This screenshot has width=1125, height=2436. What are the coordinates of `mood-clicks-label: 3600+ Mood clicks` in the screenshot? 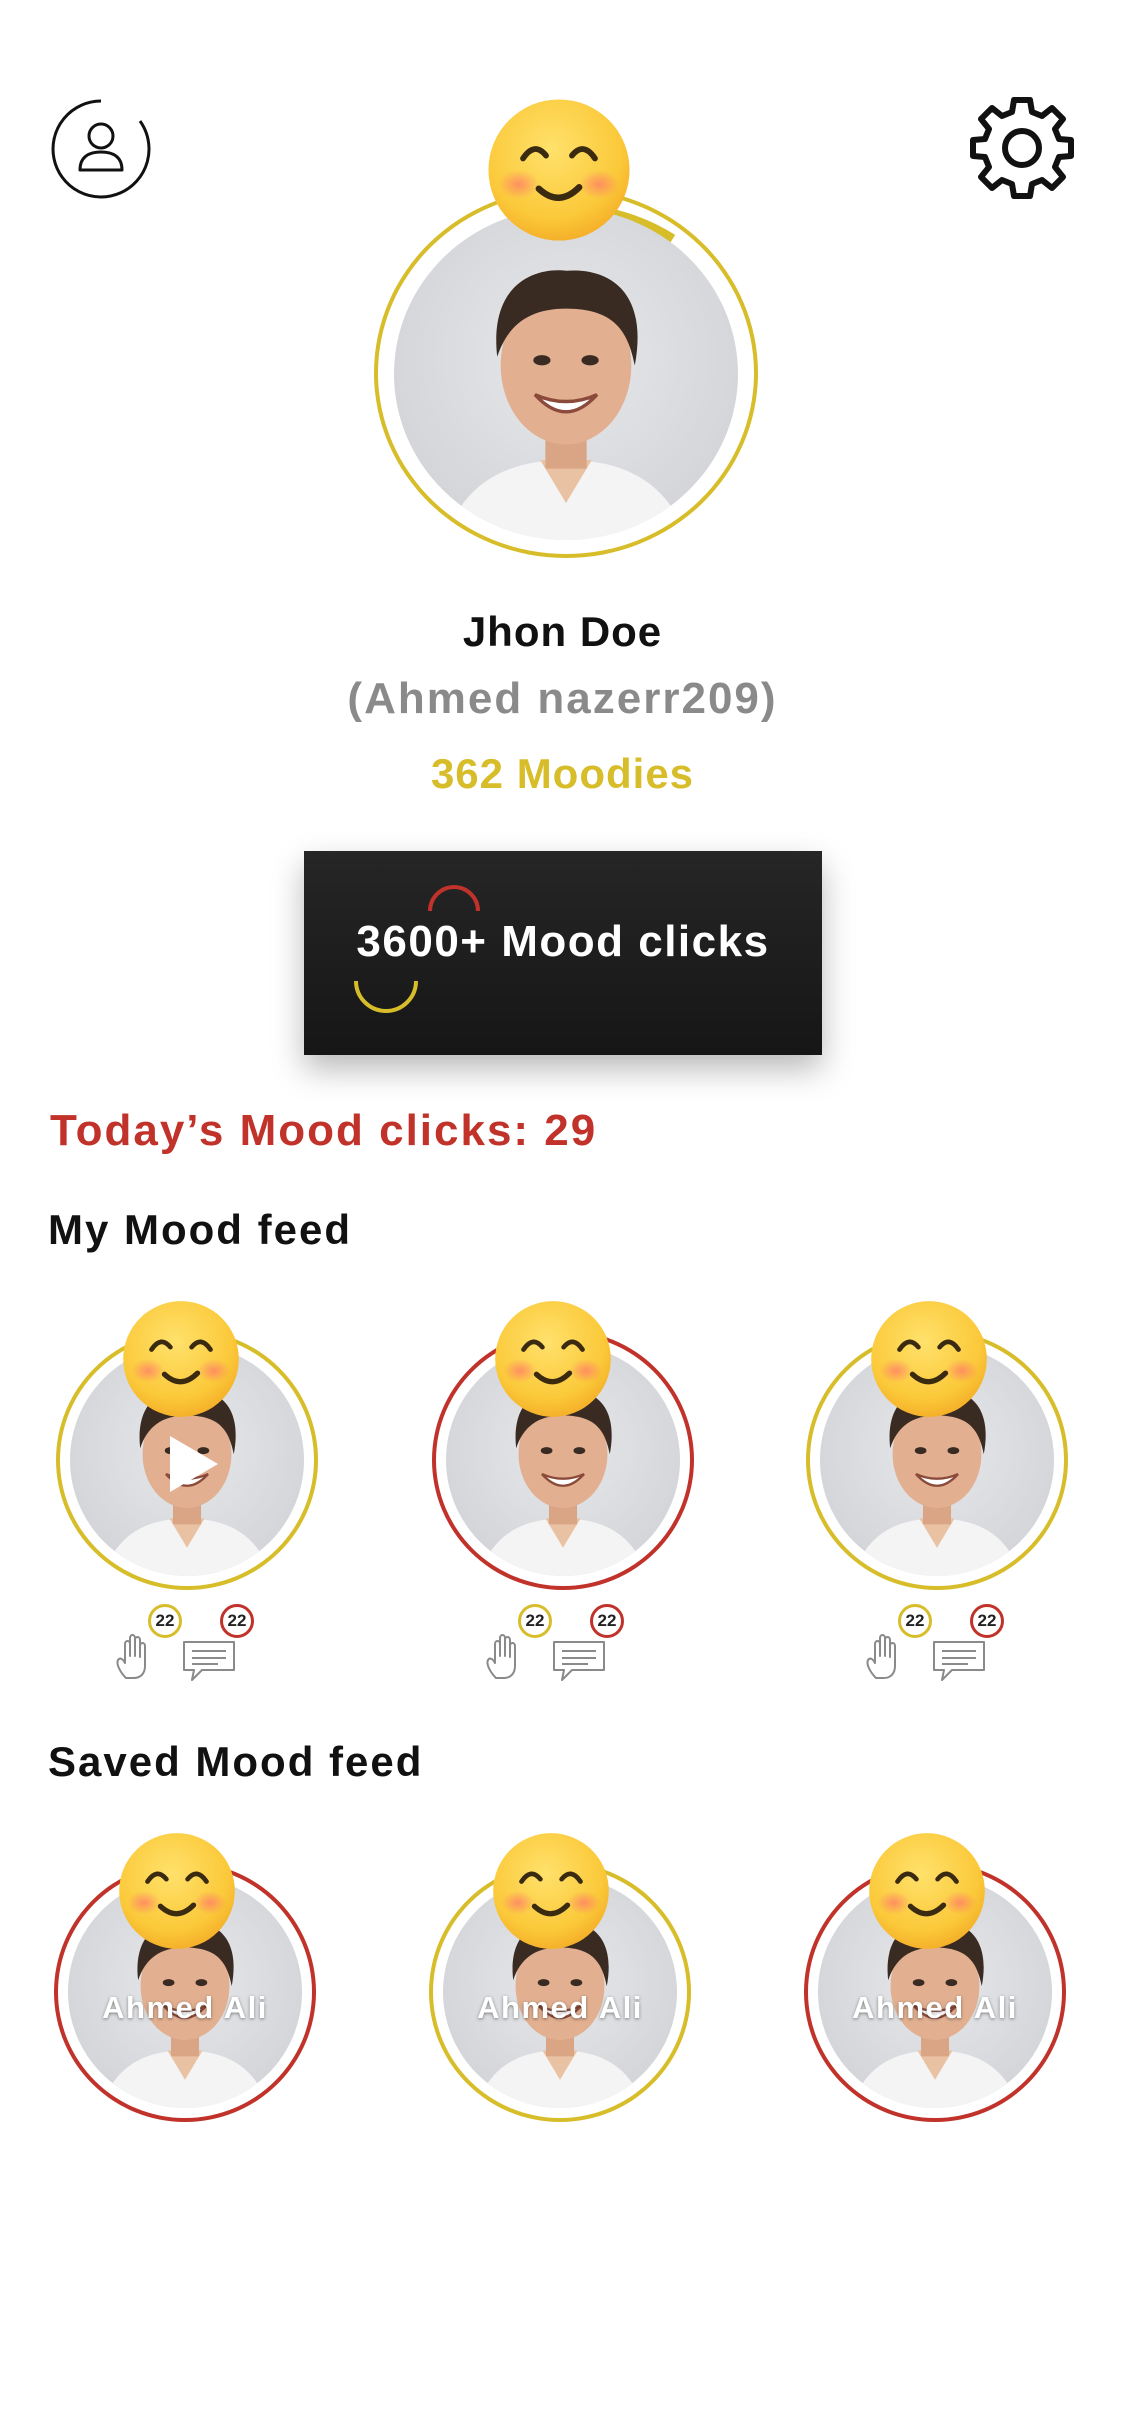 It's located at (563, 941).